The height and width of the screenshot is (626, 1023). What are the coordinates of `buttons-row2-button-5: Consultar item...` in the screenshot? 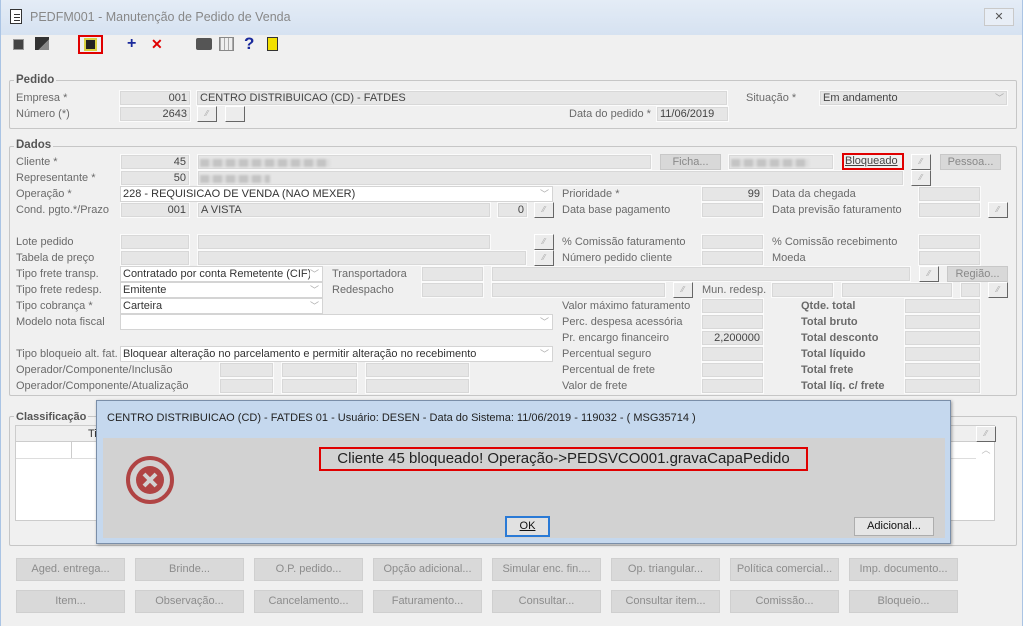 It's located at (665, 601).